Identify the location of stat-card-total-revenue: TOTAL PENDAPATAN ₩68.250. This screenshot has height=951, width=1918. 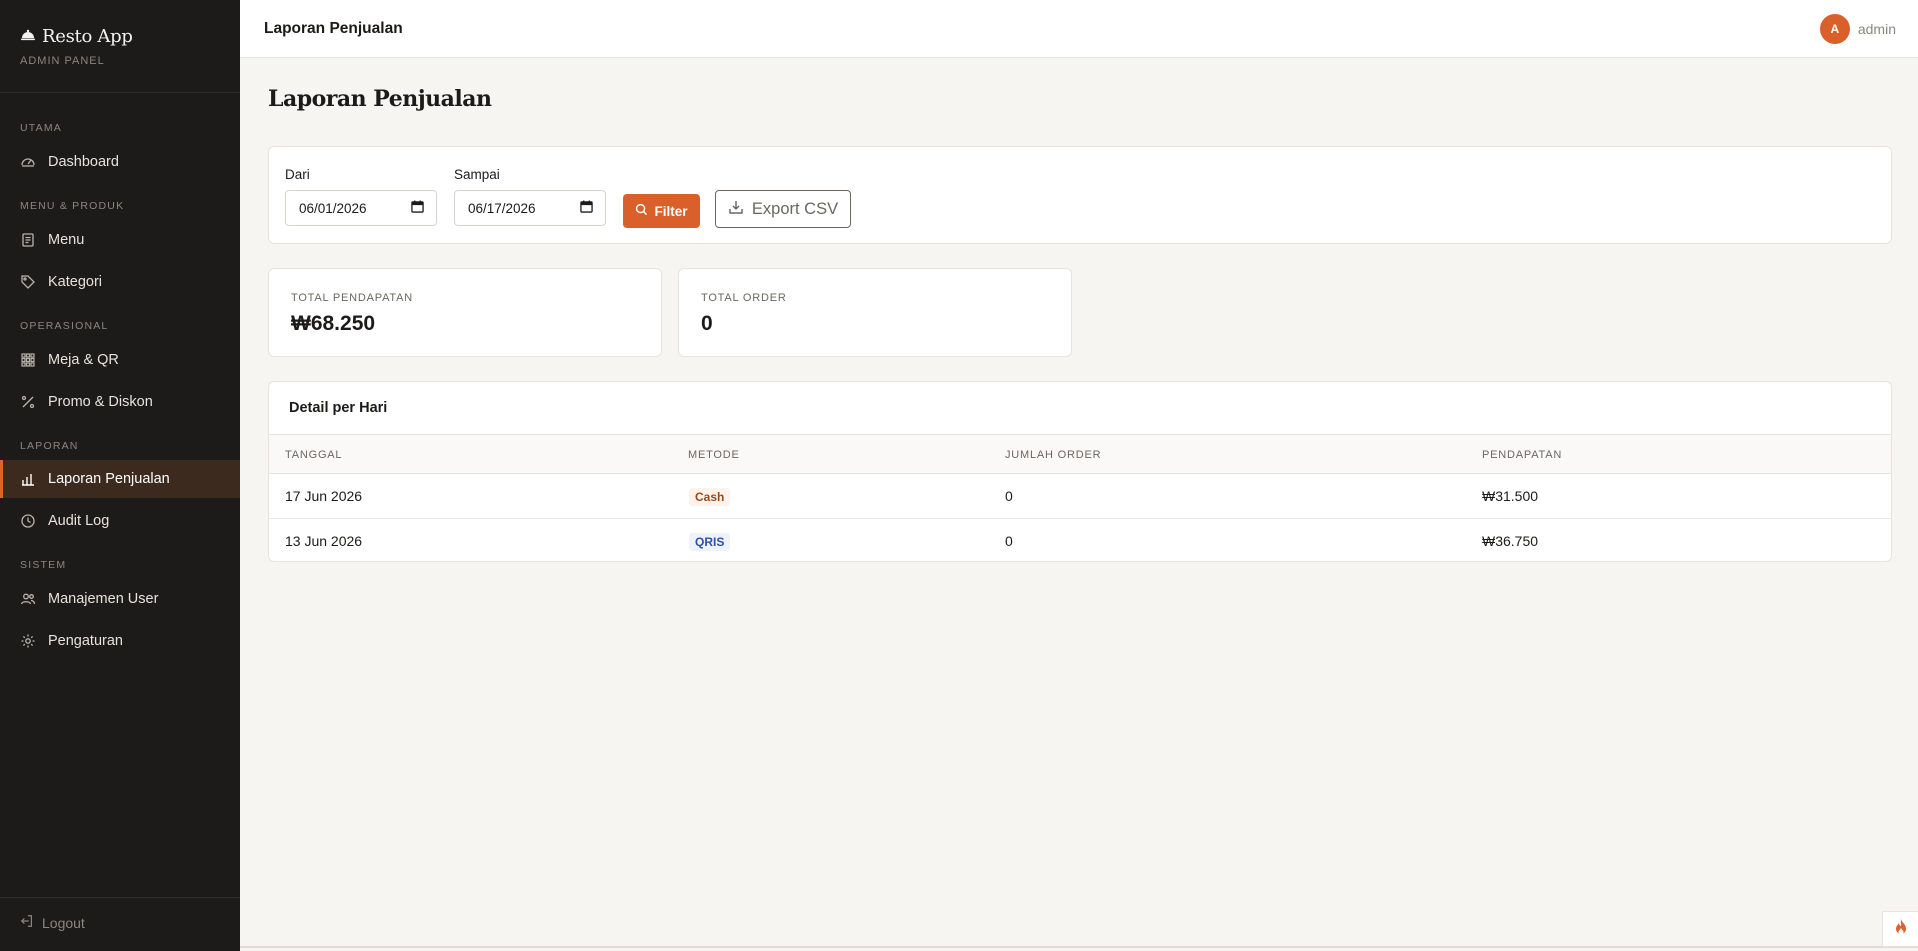
(465, 312).